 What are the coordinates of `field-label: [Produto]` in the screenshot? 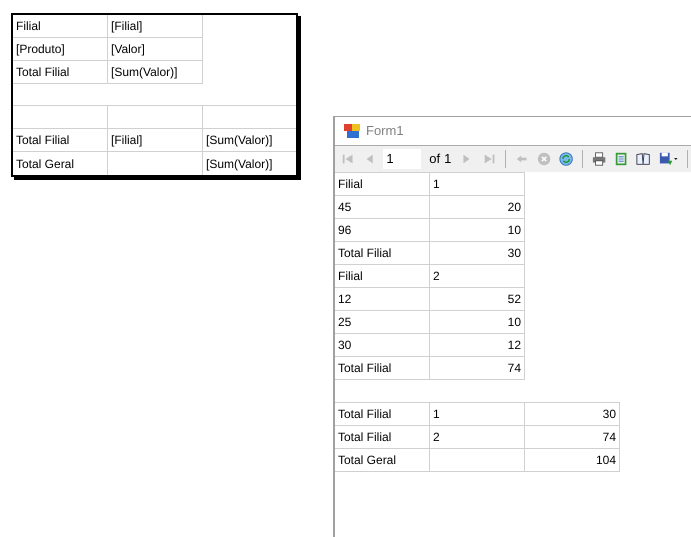 It's located at (40, 49).